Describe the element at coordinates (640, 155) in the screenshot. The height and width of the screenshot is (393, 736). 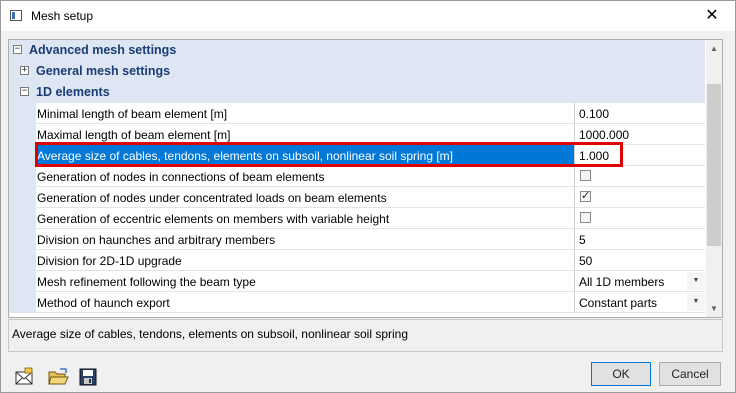
I see `property-value-field: 1.000` at that location.